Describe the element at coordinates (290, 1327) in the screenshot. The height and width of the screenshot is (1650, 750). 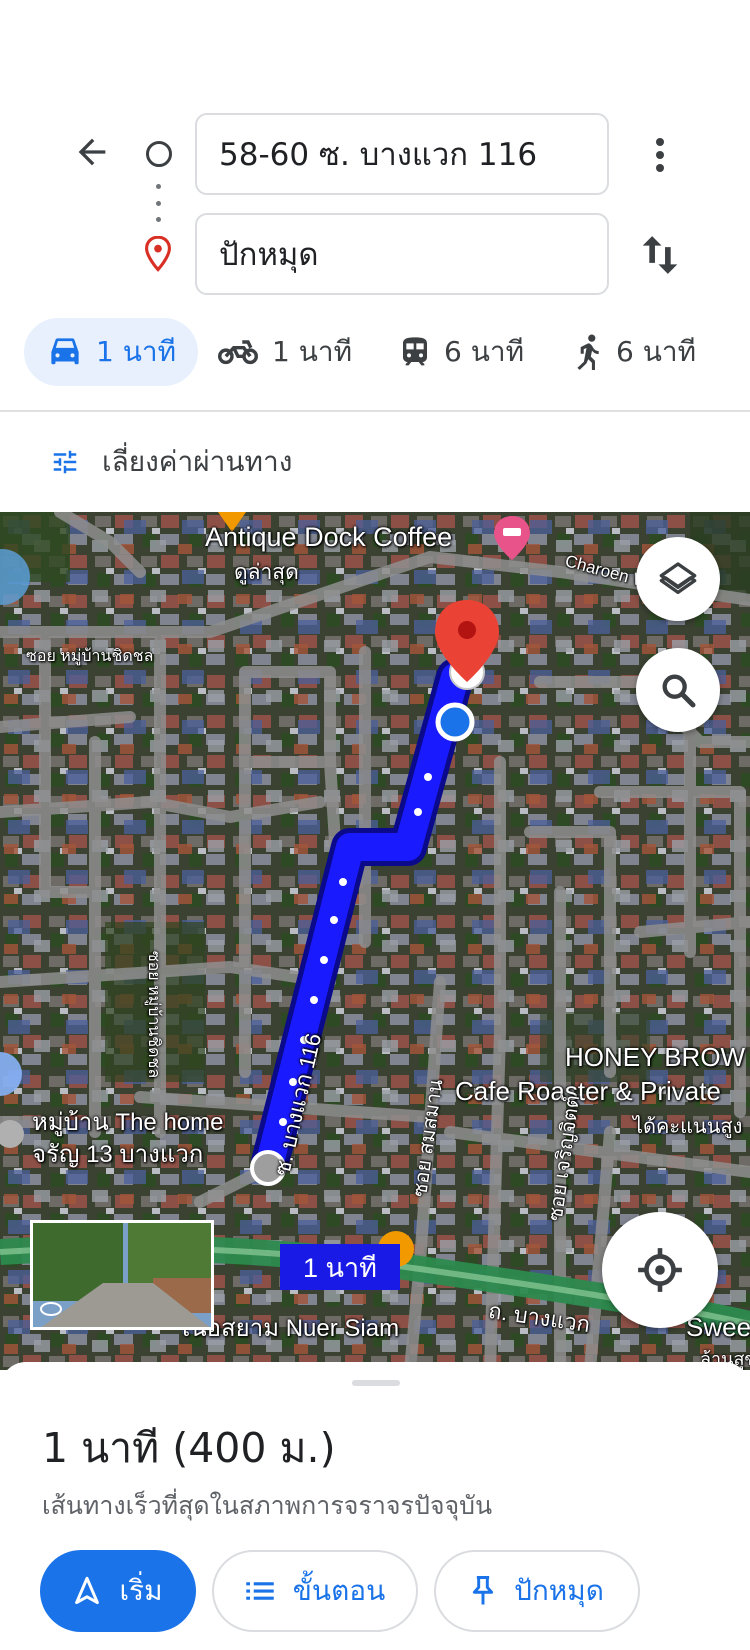
I see `map-label-nuer-siam: เนื้อสยาม Nuer Siam` at that location.